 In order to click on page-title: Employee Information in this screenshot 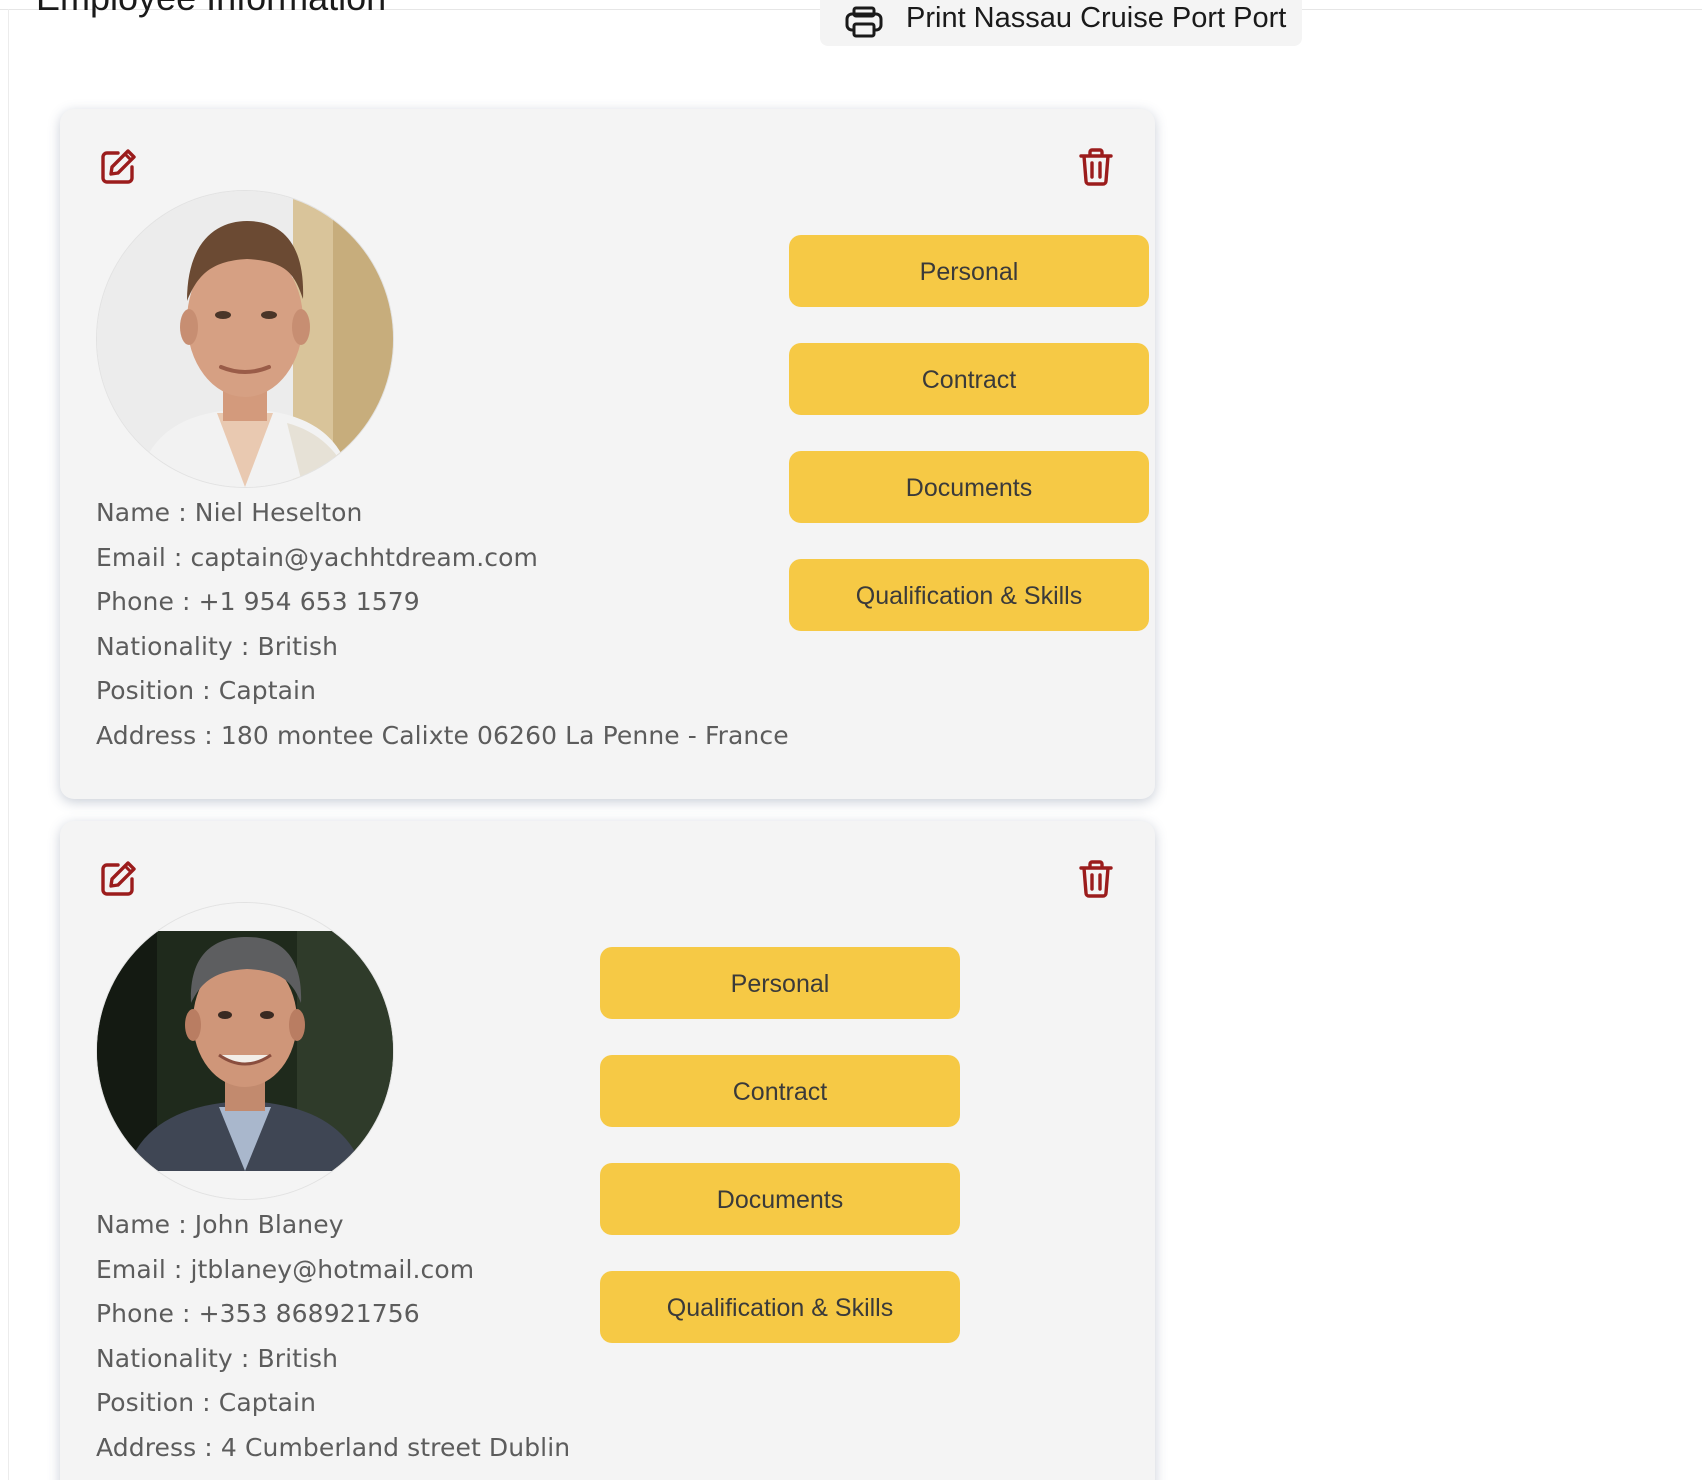, I will do `click(211, 10)`.